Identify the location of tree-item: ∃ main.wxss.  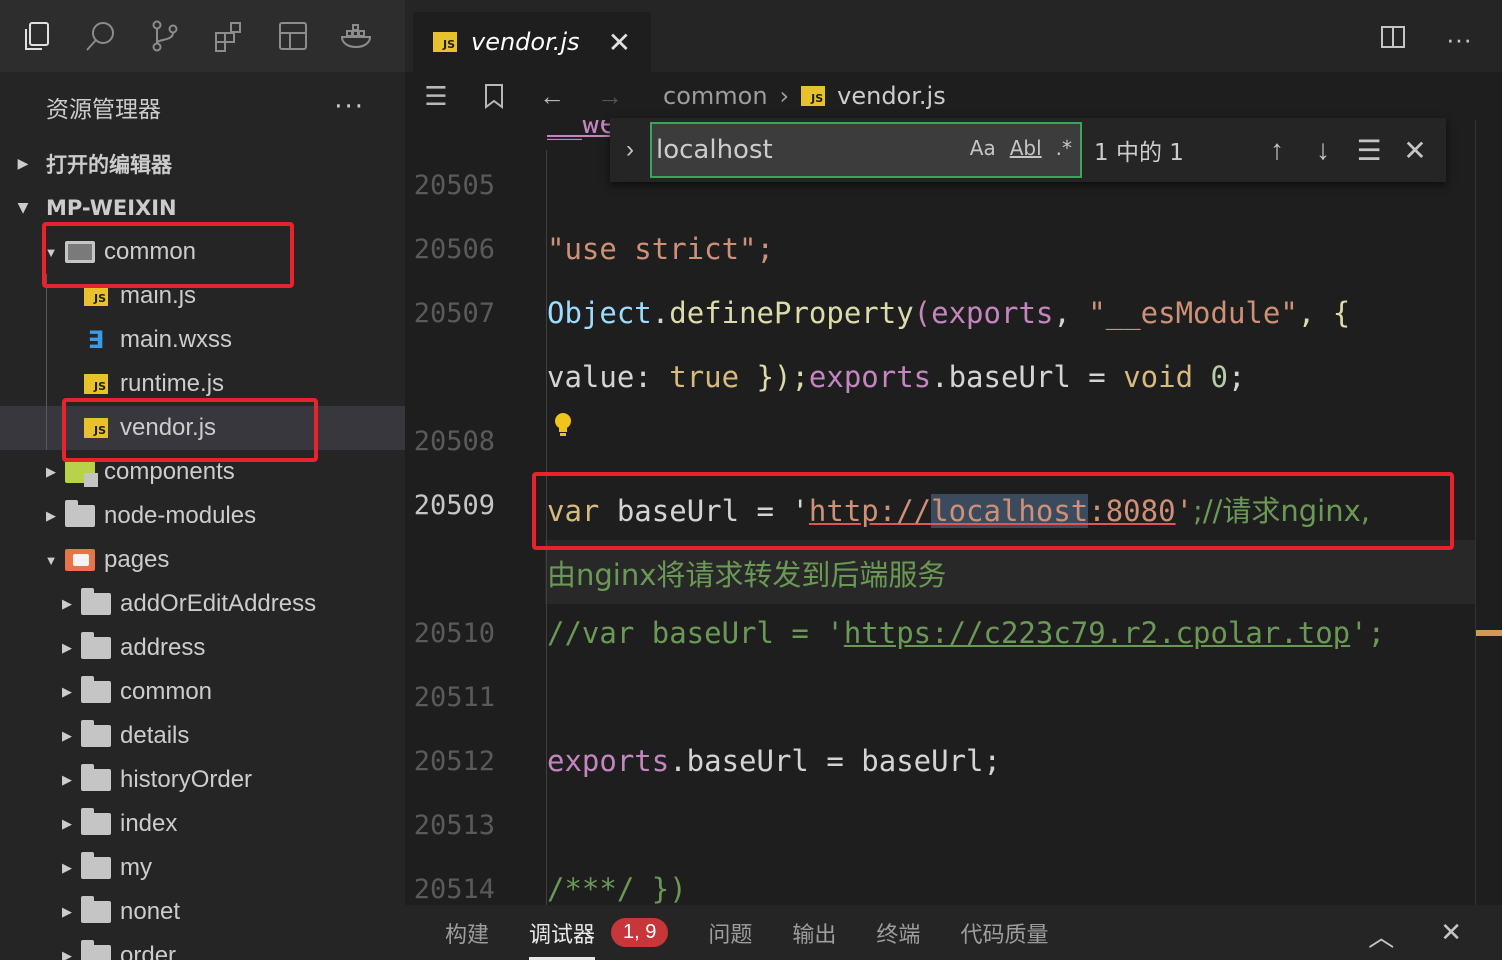
(202, 340).